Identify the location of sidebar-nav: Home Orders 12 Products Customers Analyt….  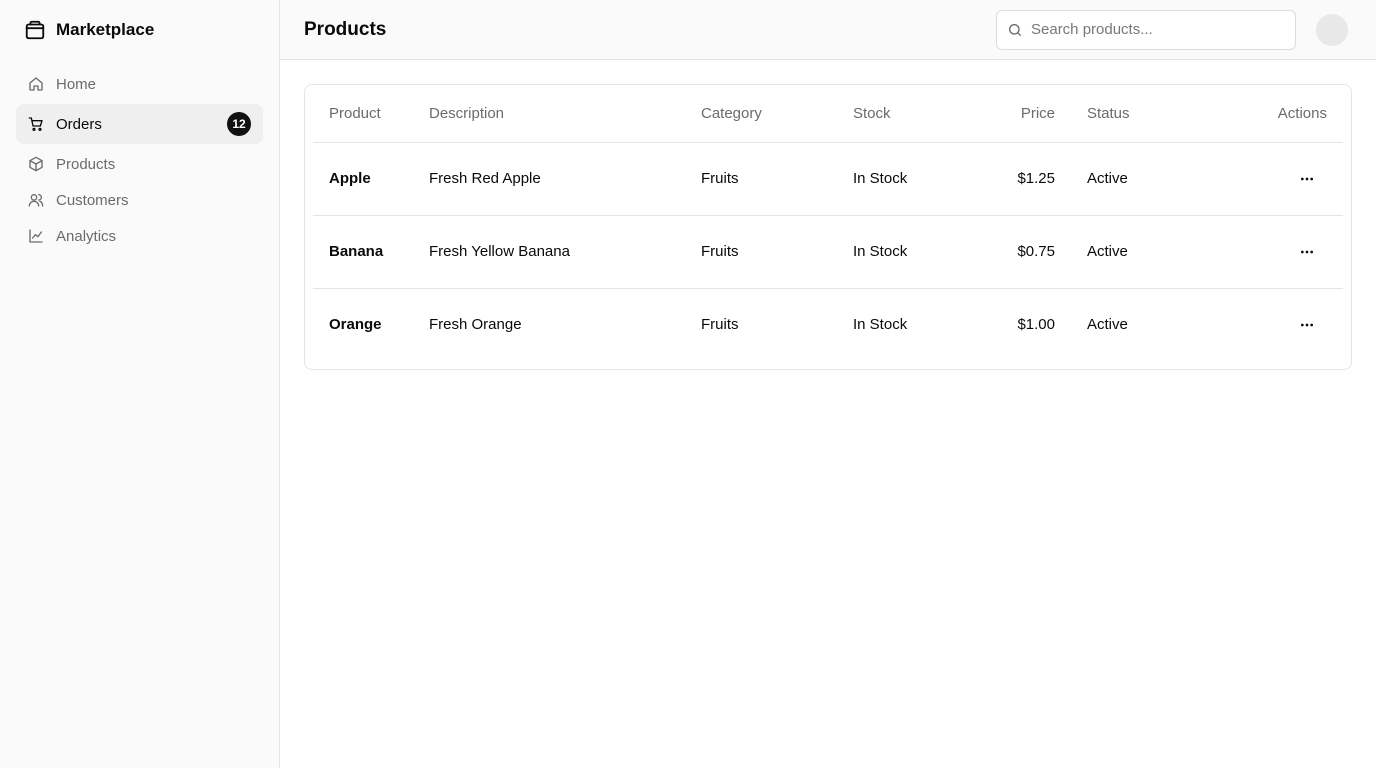
(139, 160).